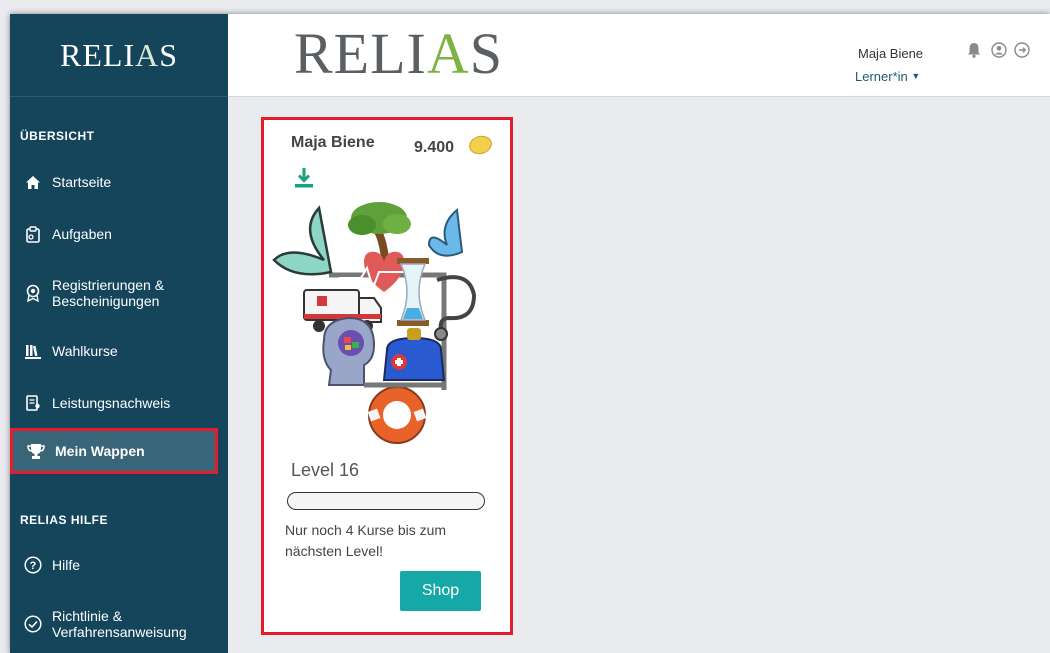 This screenshot has height=653, width=1050. Describe the element at coordinates (33, 234) in the screenshot. I see `clipboard-icon` at that location.